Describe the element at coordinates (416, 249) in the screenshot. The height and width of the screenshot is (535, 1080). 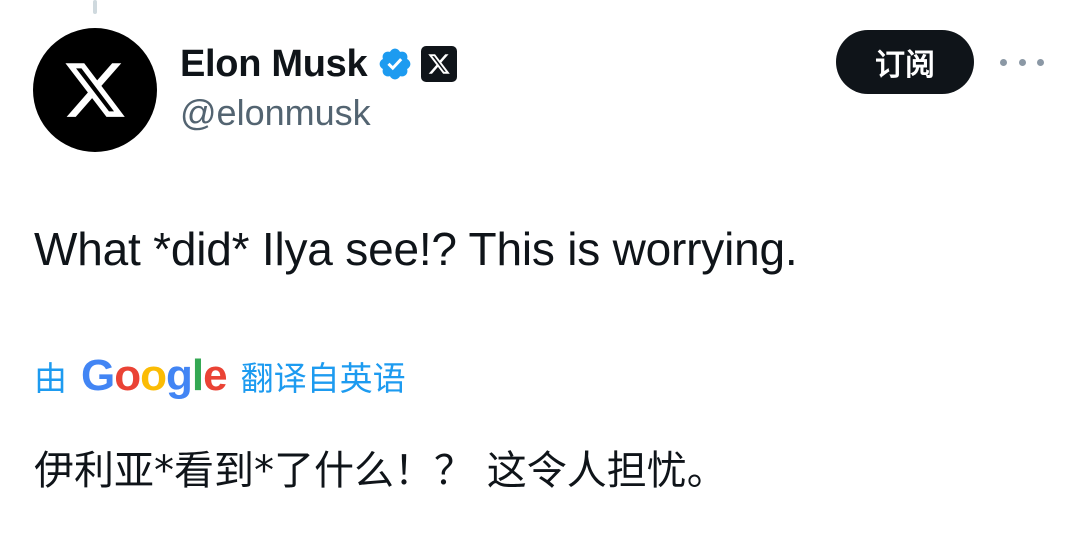
I see `tweet-text: What *did* Ilya see!? This is worrying.` at that location.